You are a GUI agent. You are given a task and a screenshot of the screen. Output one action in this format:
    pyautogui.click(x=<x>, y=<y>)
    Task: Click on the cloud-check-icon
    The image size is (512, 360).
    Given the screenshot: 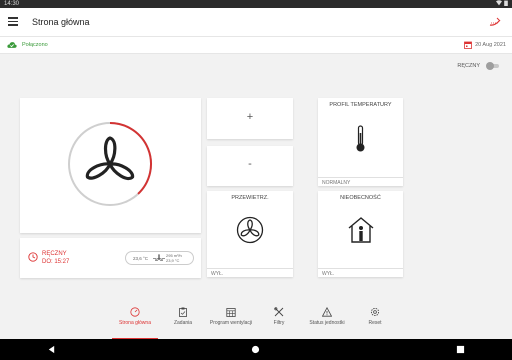 What is the action you would take?
    pyautogui.click(x=12, y=45)
    